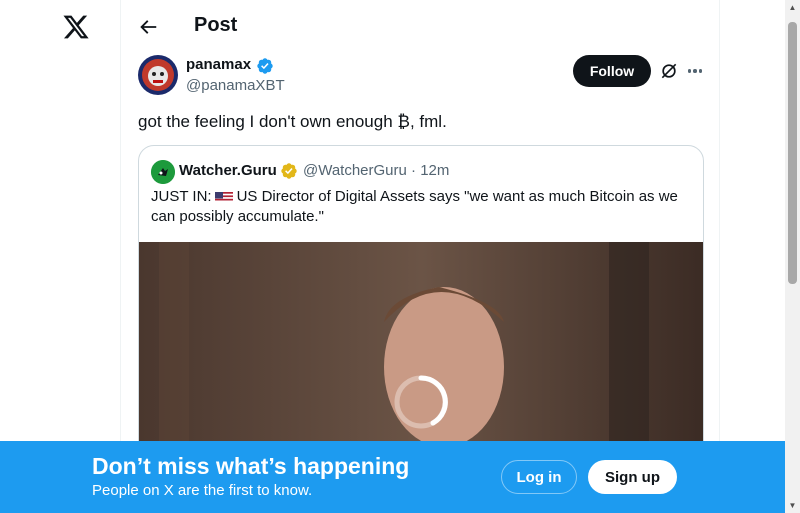 This screenshot has width=800, height=513. Describe the element at coordinates (376, 170) in the screenshot. I see `quote-meta: @WatcherGuru · 12m` at that location.